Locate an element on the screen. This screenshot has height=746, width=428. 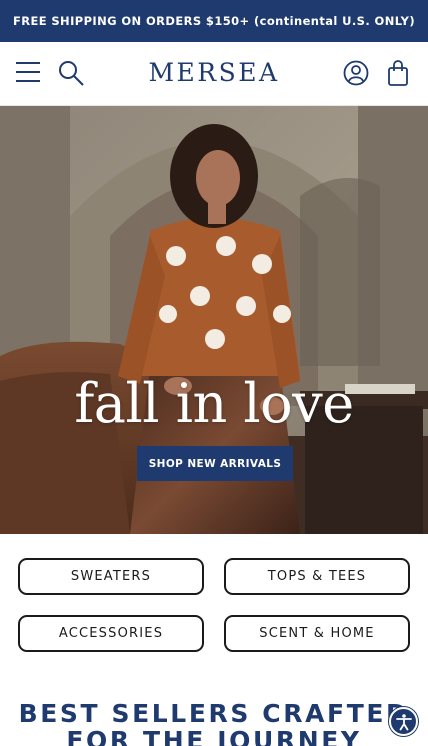
section-title: BEST SELLERS CRAFTED FOR THE JOURNEY is located at coordinates (214, 723).